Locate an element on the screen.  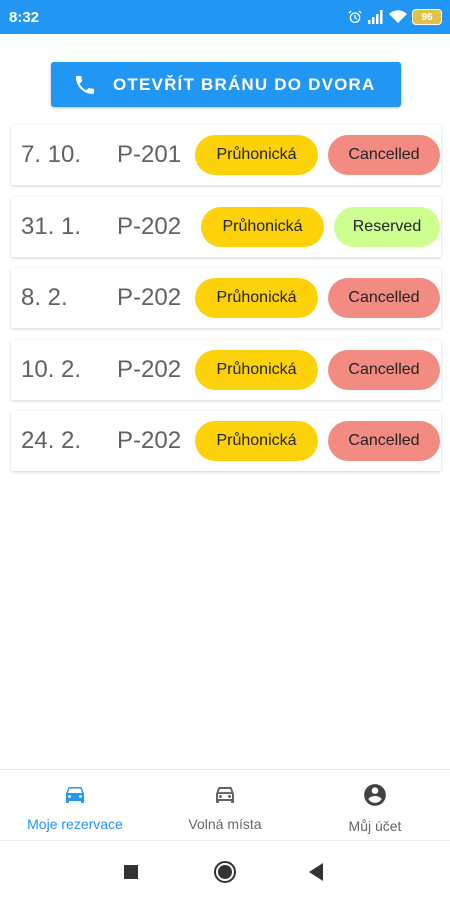
nav-item-free-spots: Volná místa is located at coordinates (225, 805).